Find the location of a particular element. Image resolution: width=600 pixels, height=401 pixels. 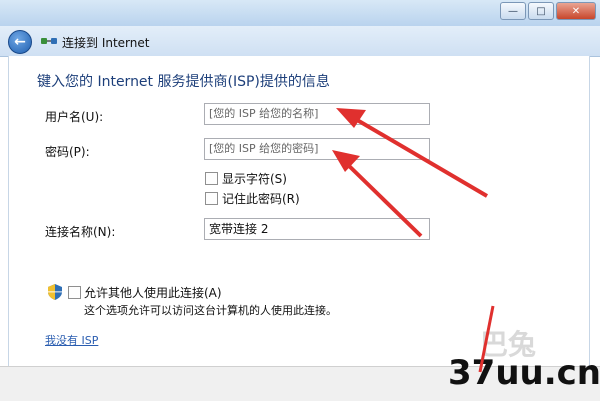

back-arrow-icon: ← is located at coordinates (20, 42).